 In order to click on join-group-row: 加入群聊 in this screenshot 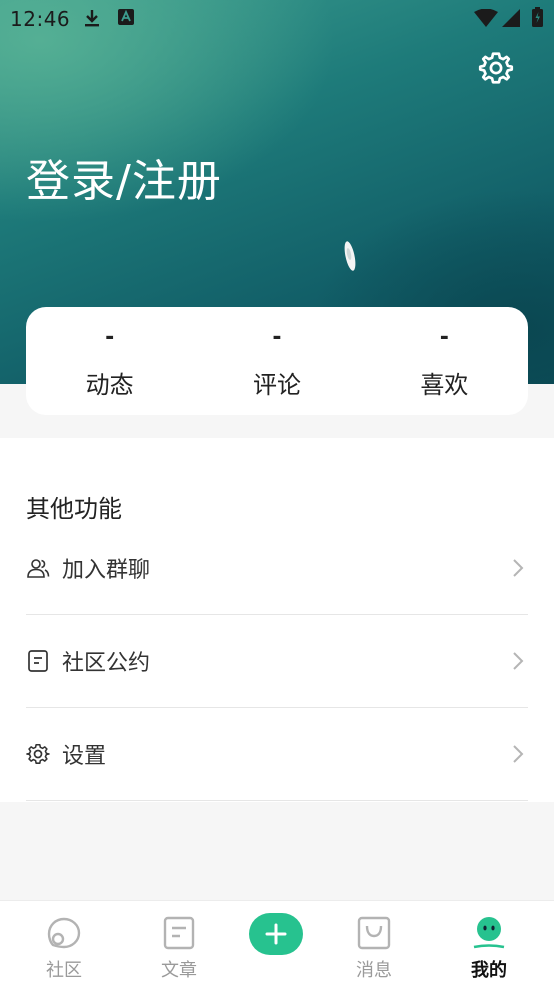, I will do `click(277, 568)`.